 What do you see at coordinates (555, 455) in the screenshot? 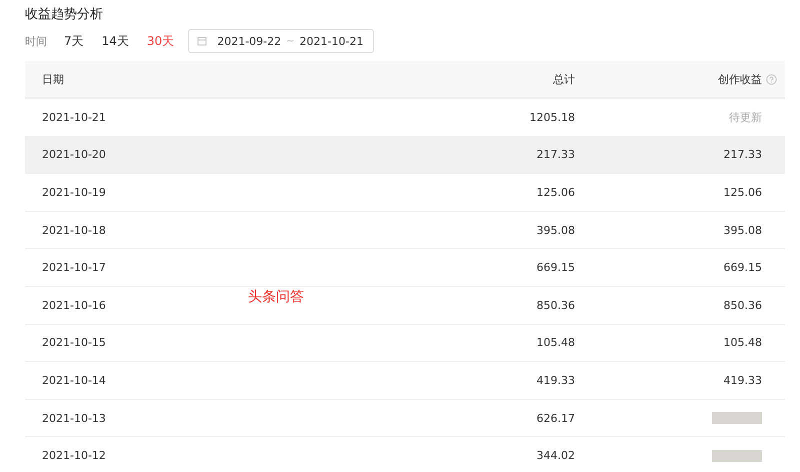
I see `table-cell: 344.02` at bounding box center [555, 455].